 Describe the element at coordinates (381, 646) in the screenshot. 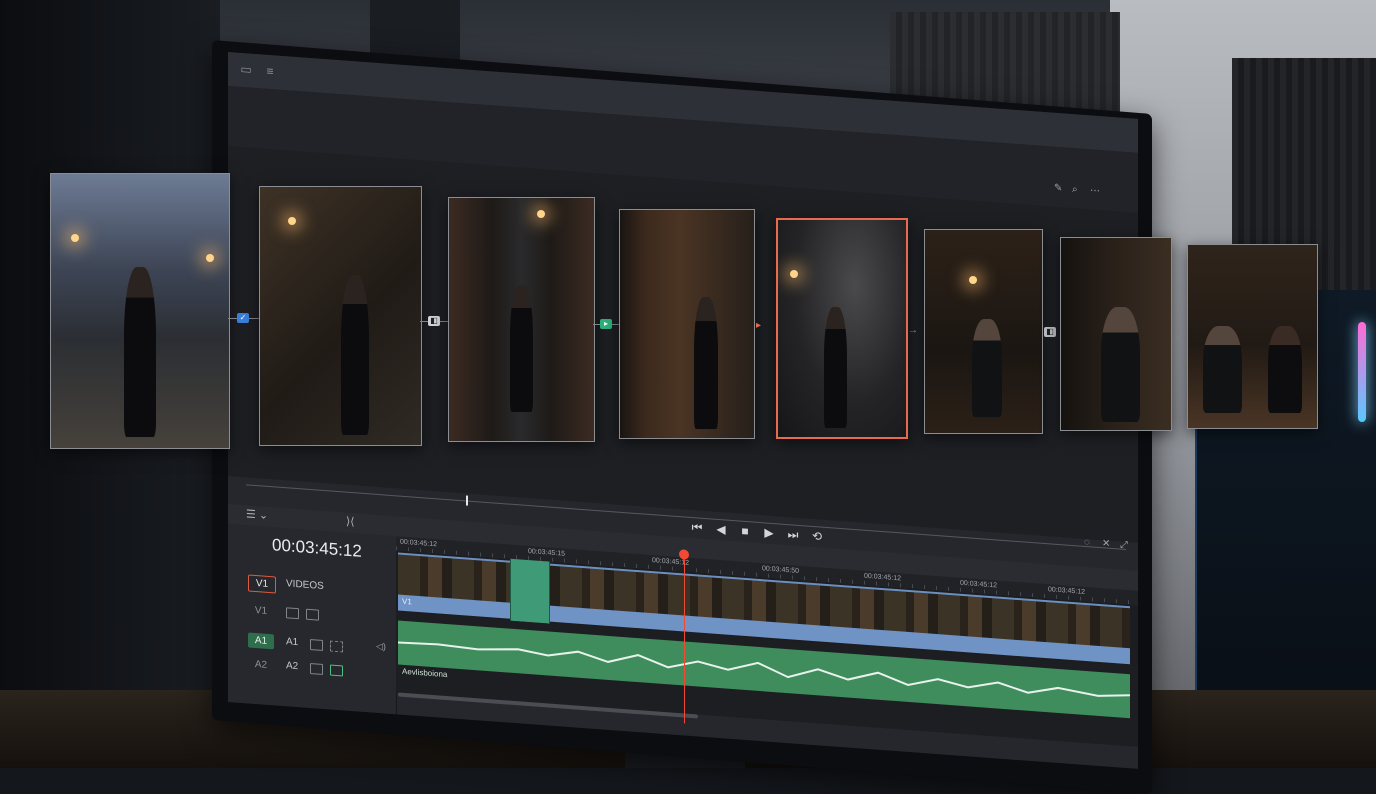

I see `speaker-icon: ◁)` at that location.